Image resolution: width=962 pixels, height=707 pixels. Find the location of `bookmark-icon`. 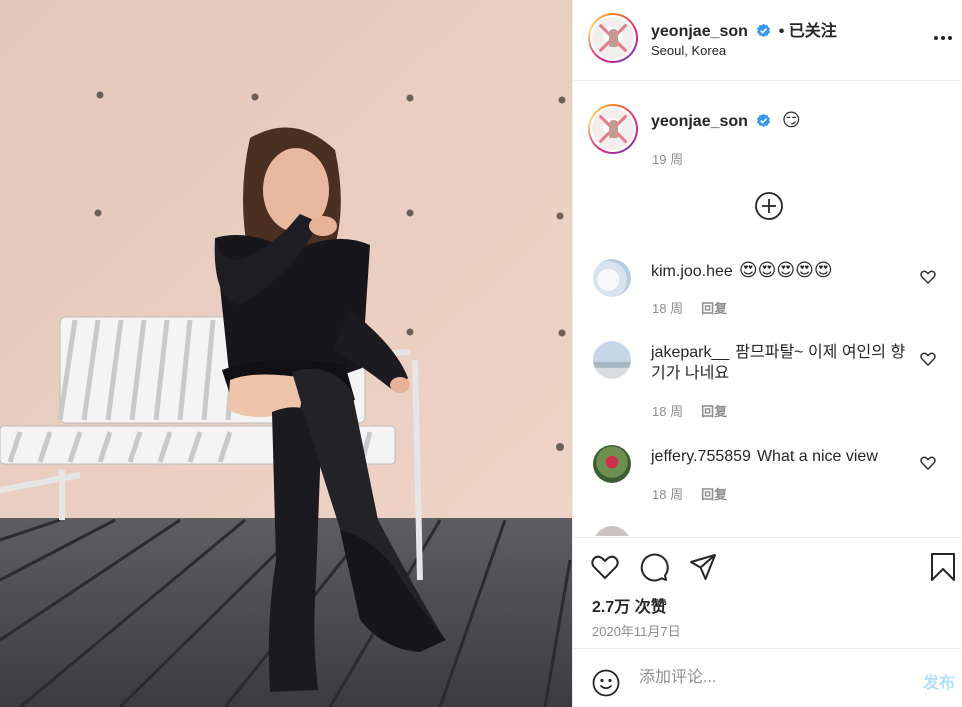

bookmark-icon is located at coordinates (943, 567).